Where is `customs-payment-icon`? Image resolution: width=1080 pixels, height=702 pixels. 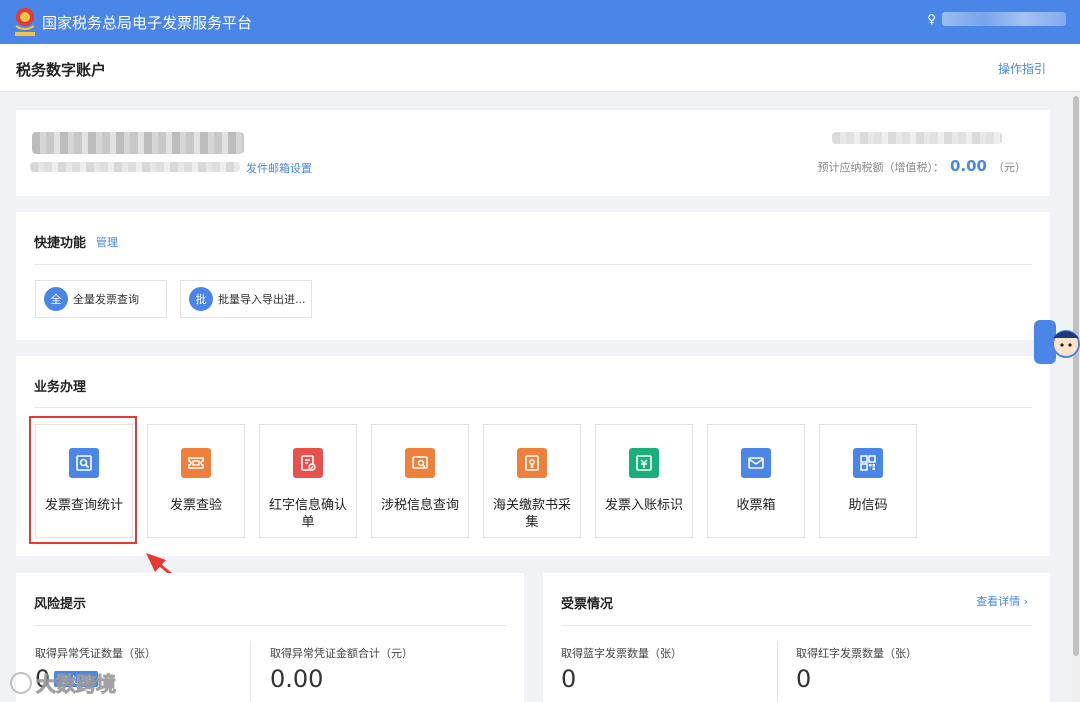 customs-payment-icon is located at coordinates (532, 463).